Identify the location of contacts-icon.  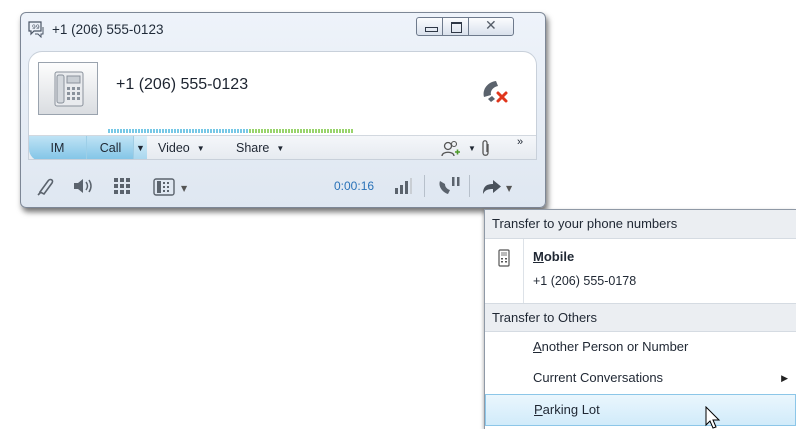
(450, 148).